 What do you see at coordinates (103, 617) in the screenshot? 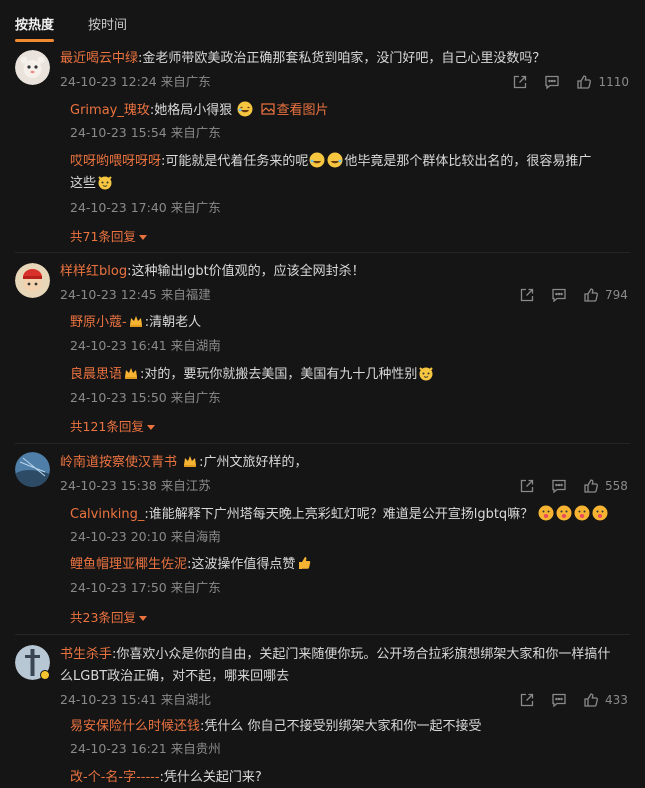
I see `more-replies-label: 共23条回复` at bounding box center [103, 617].